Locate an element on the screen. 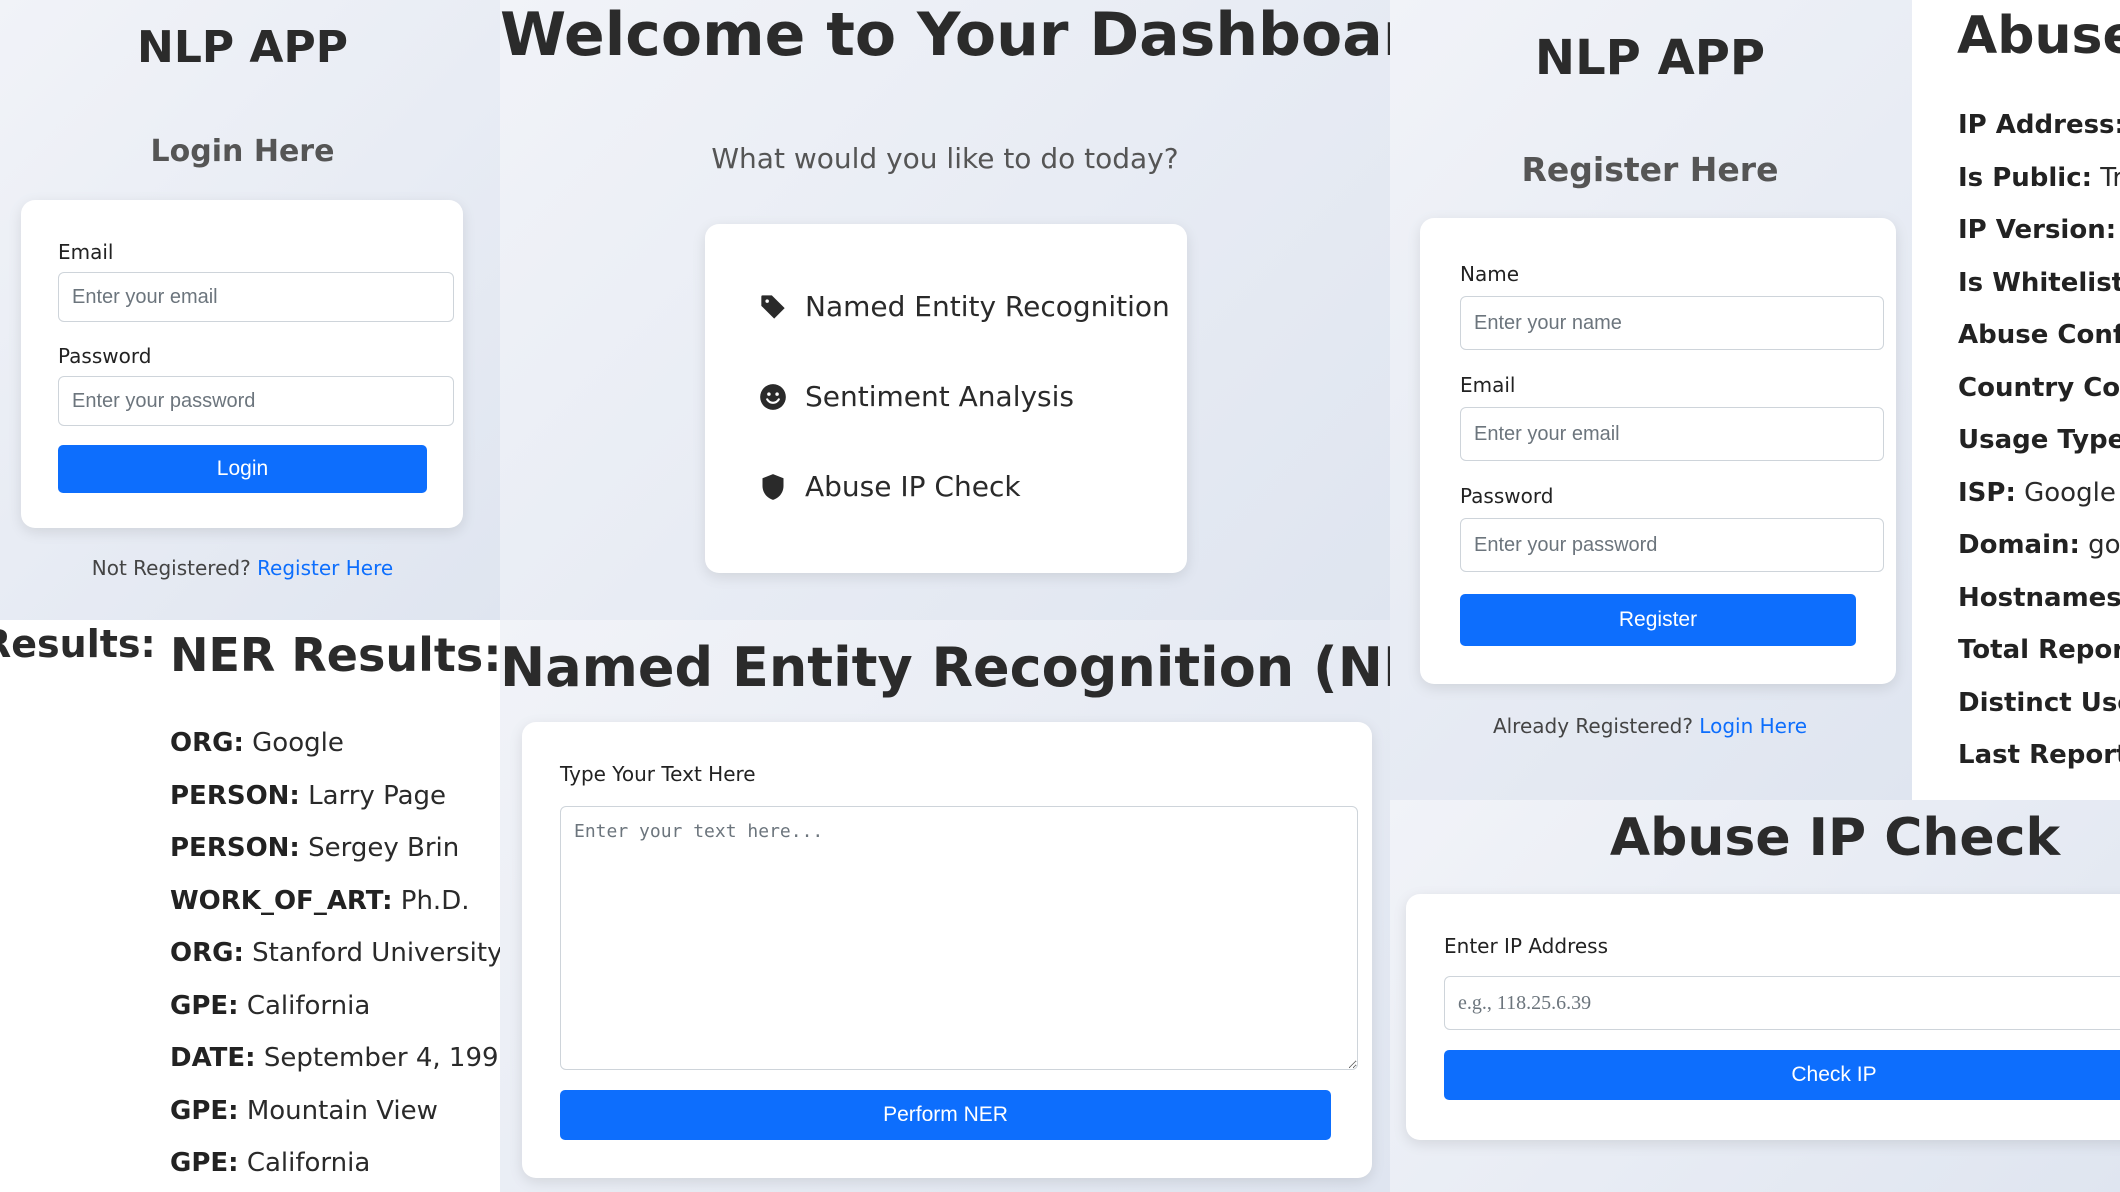 This screenshot has height=1192, width=2120. ner-entity-text: Google is located at coordinates (298, 743).